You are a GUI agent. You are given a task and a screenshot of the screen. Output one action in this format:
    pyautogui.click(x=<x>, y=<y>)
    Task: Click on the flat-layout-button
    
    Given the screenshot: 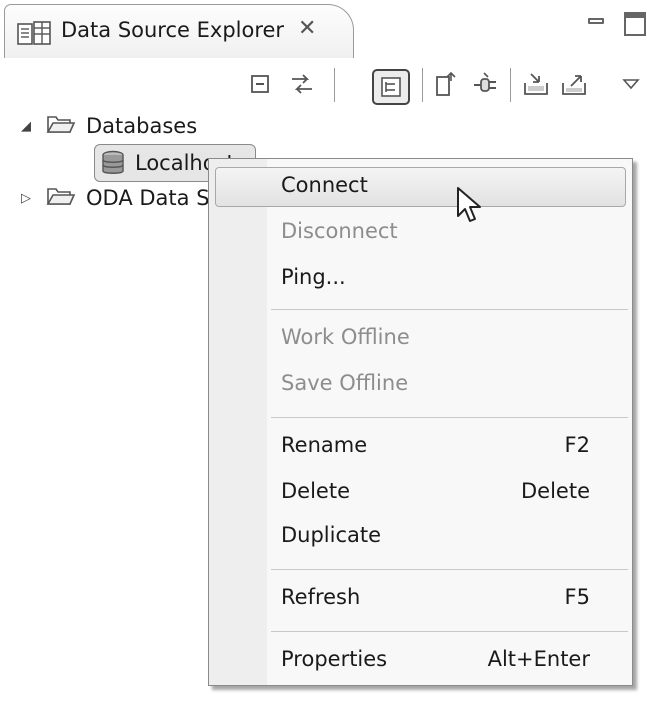 What is the action you would take?
    pyautogui.click(x=391, y=87)
    